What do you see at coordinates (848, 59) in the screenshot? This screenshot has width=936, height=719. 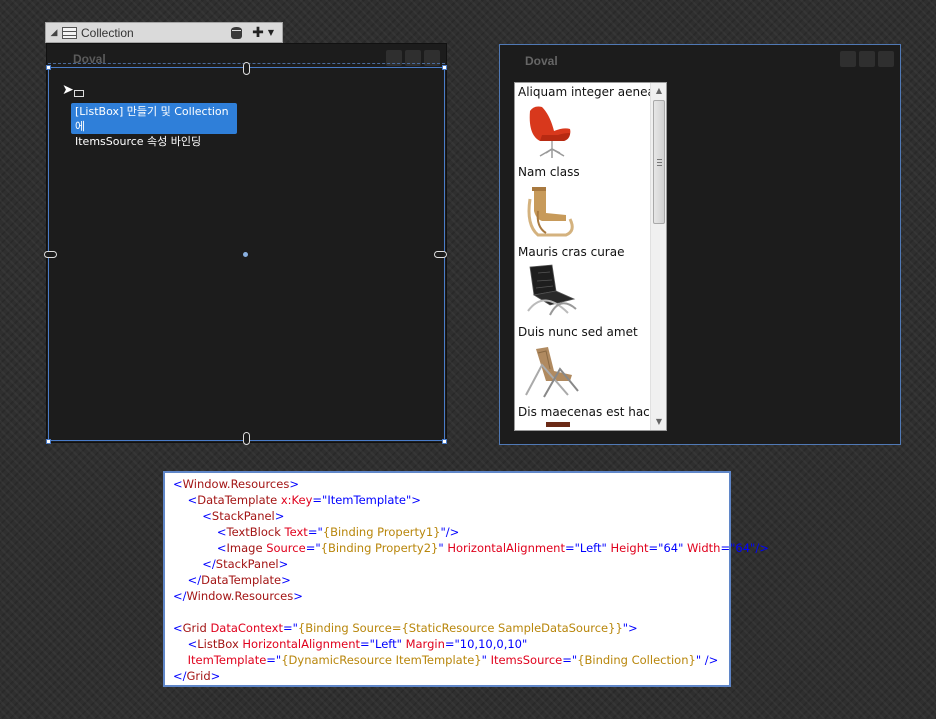 I see `minimize-button` at bounding box center [848, 59].